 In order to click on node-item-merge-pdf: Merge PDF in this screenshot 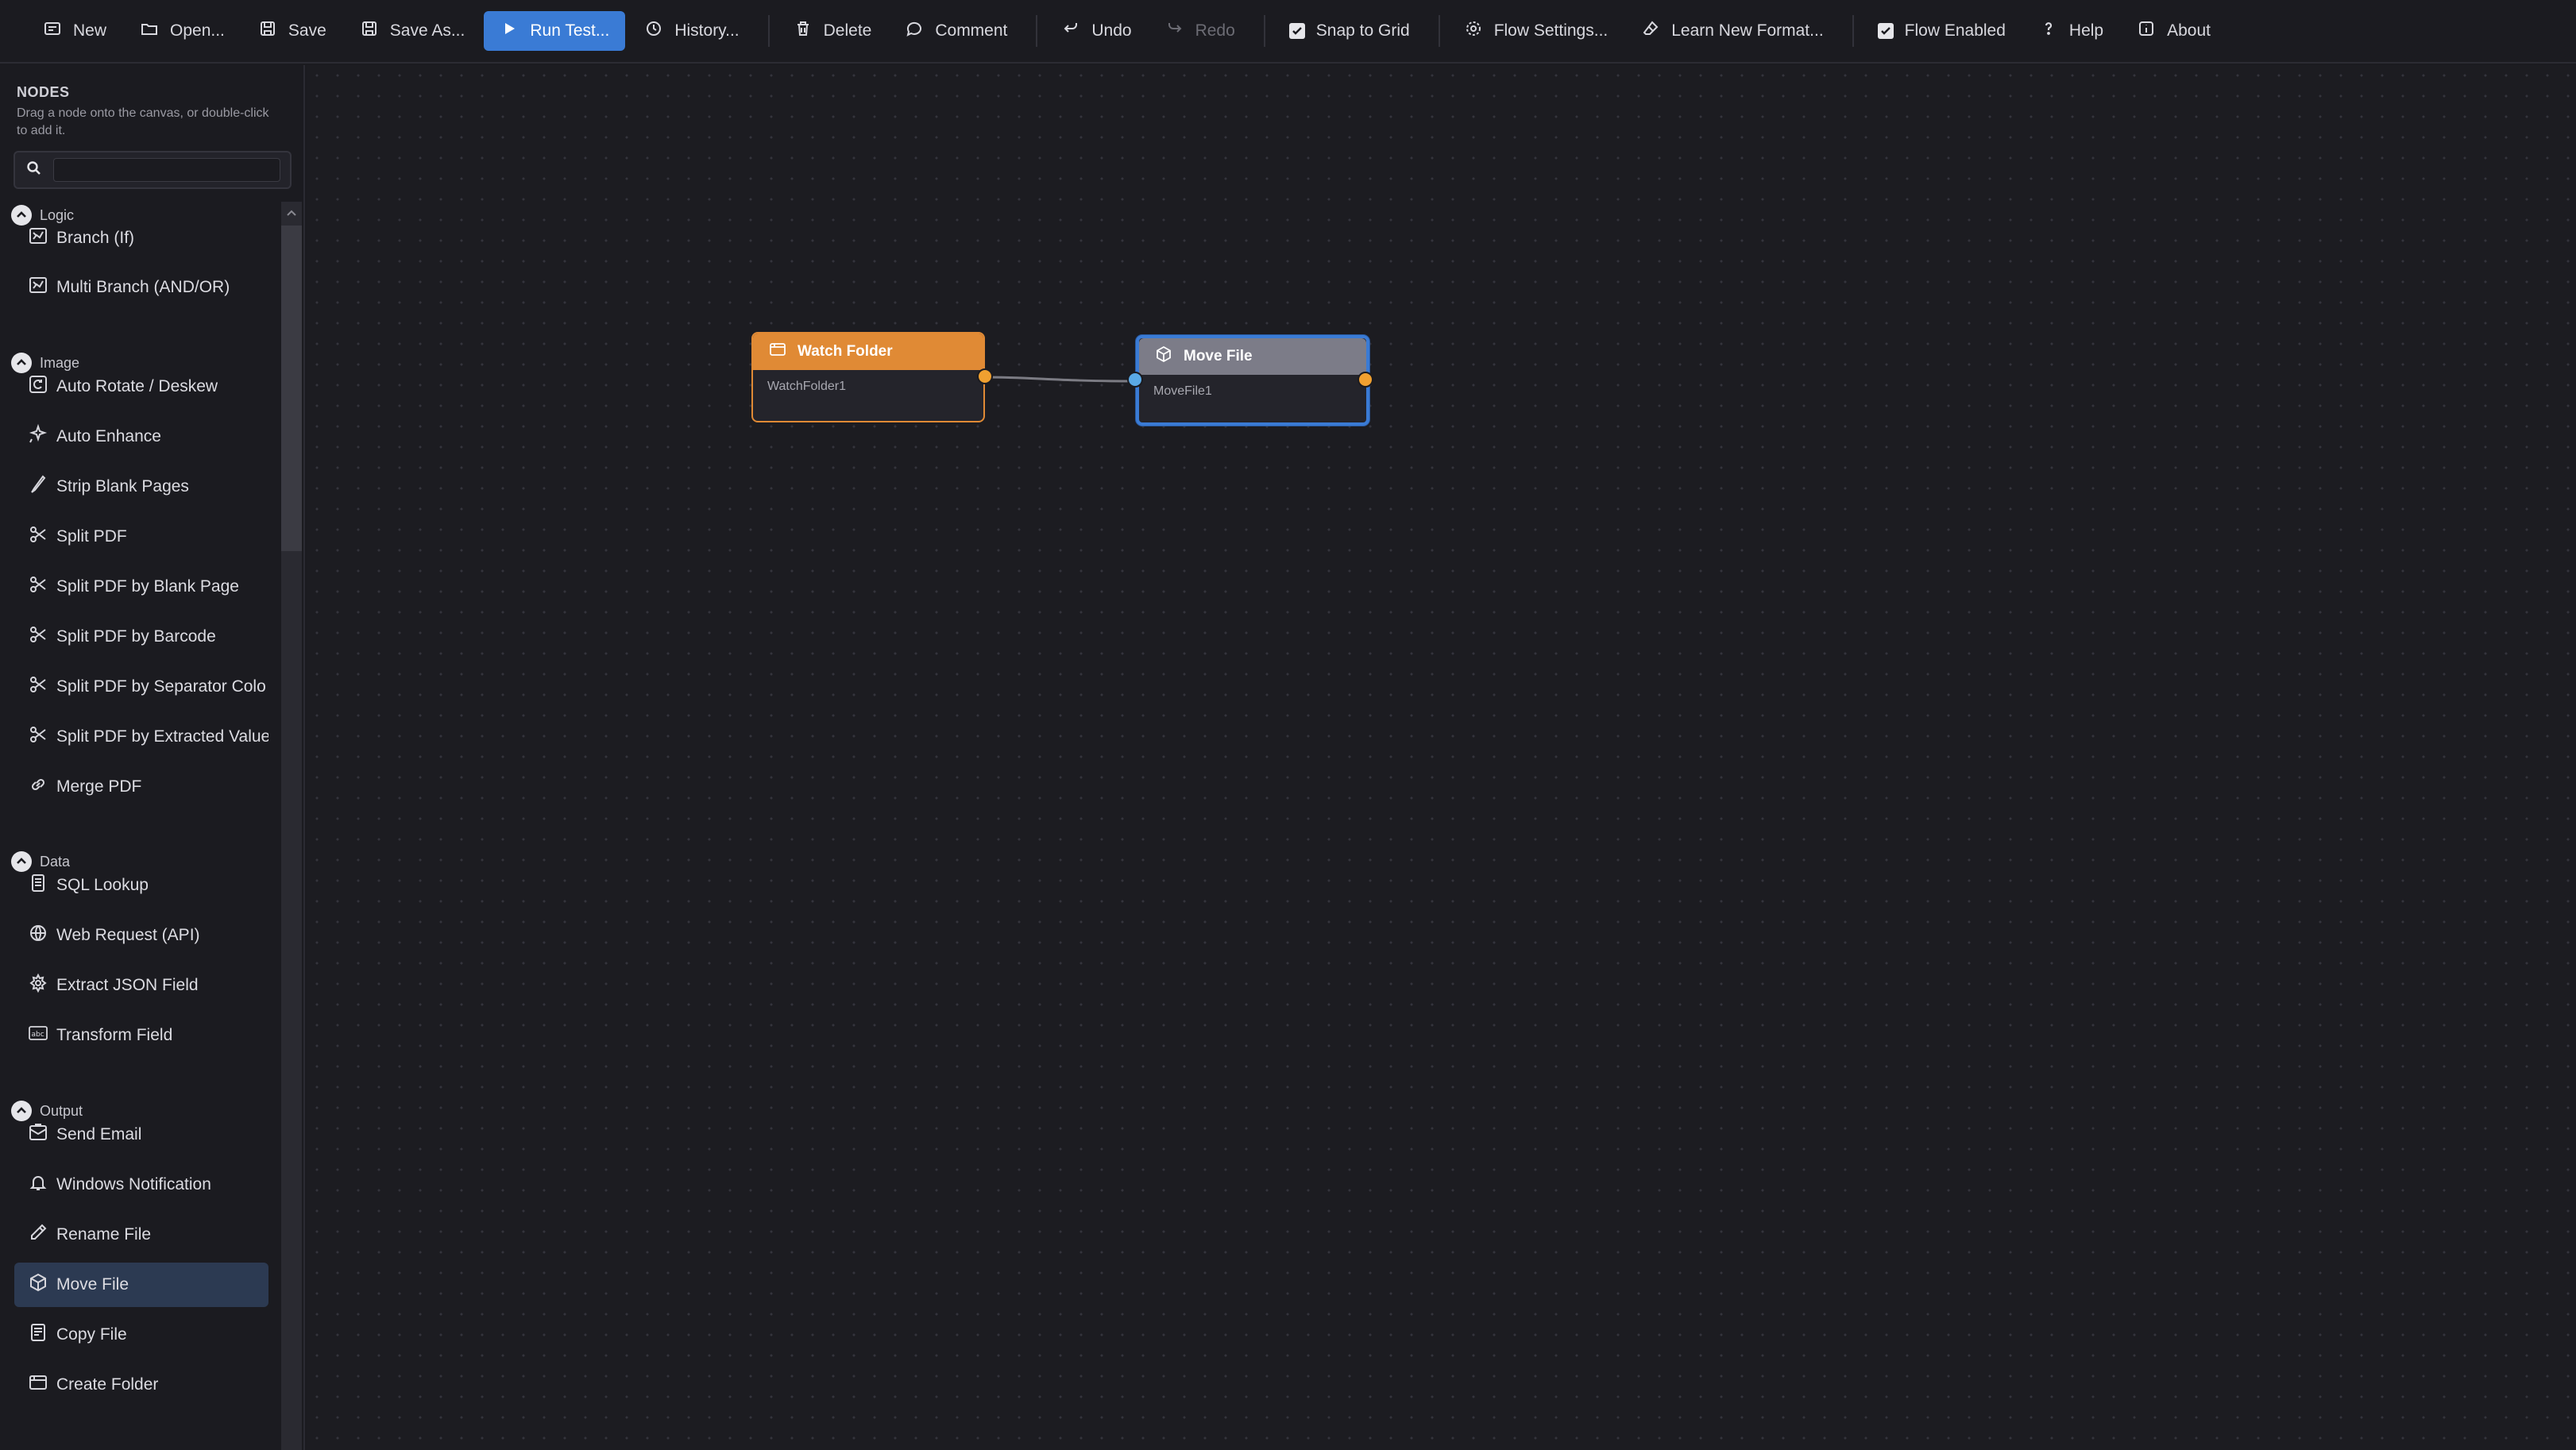, I will do `click(141, 787)`.